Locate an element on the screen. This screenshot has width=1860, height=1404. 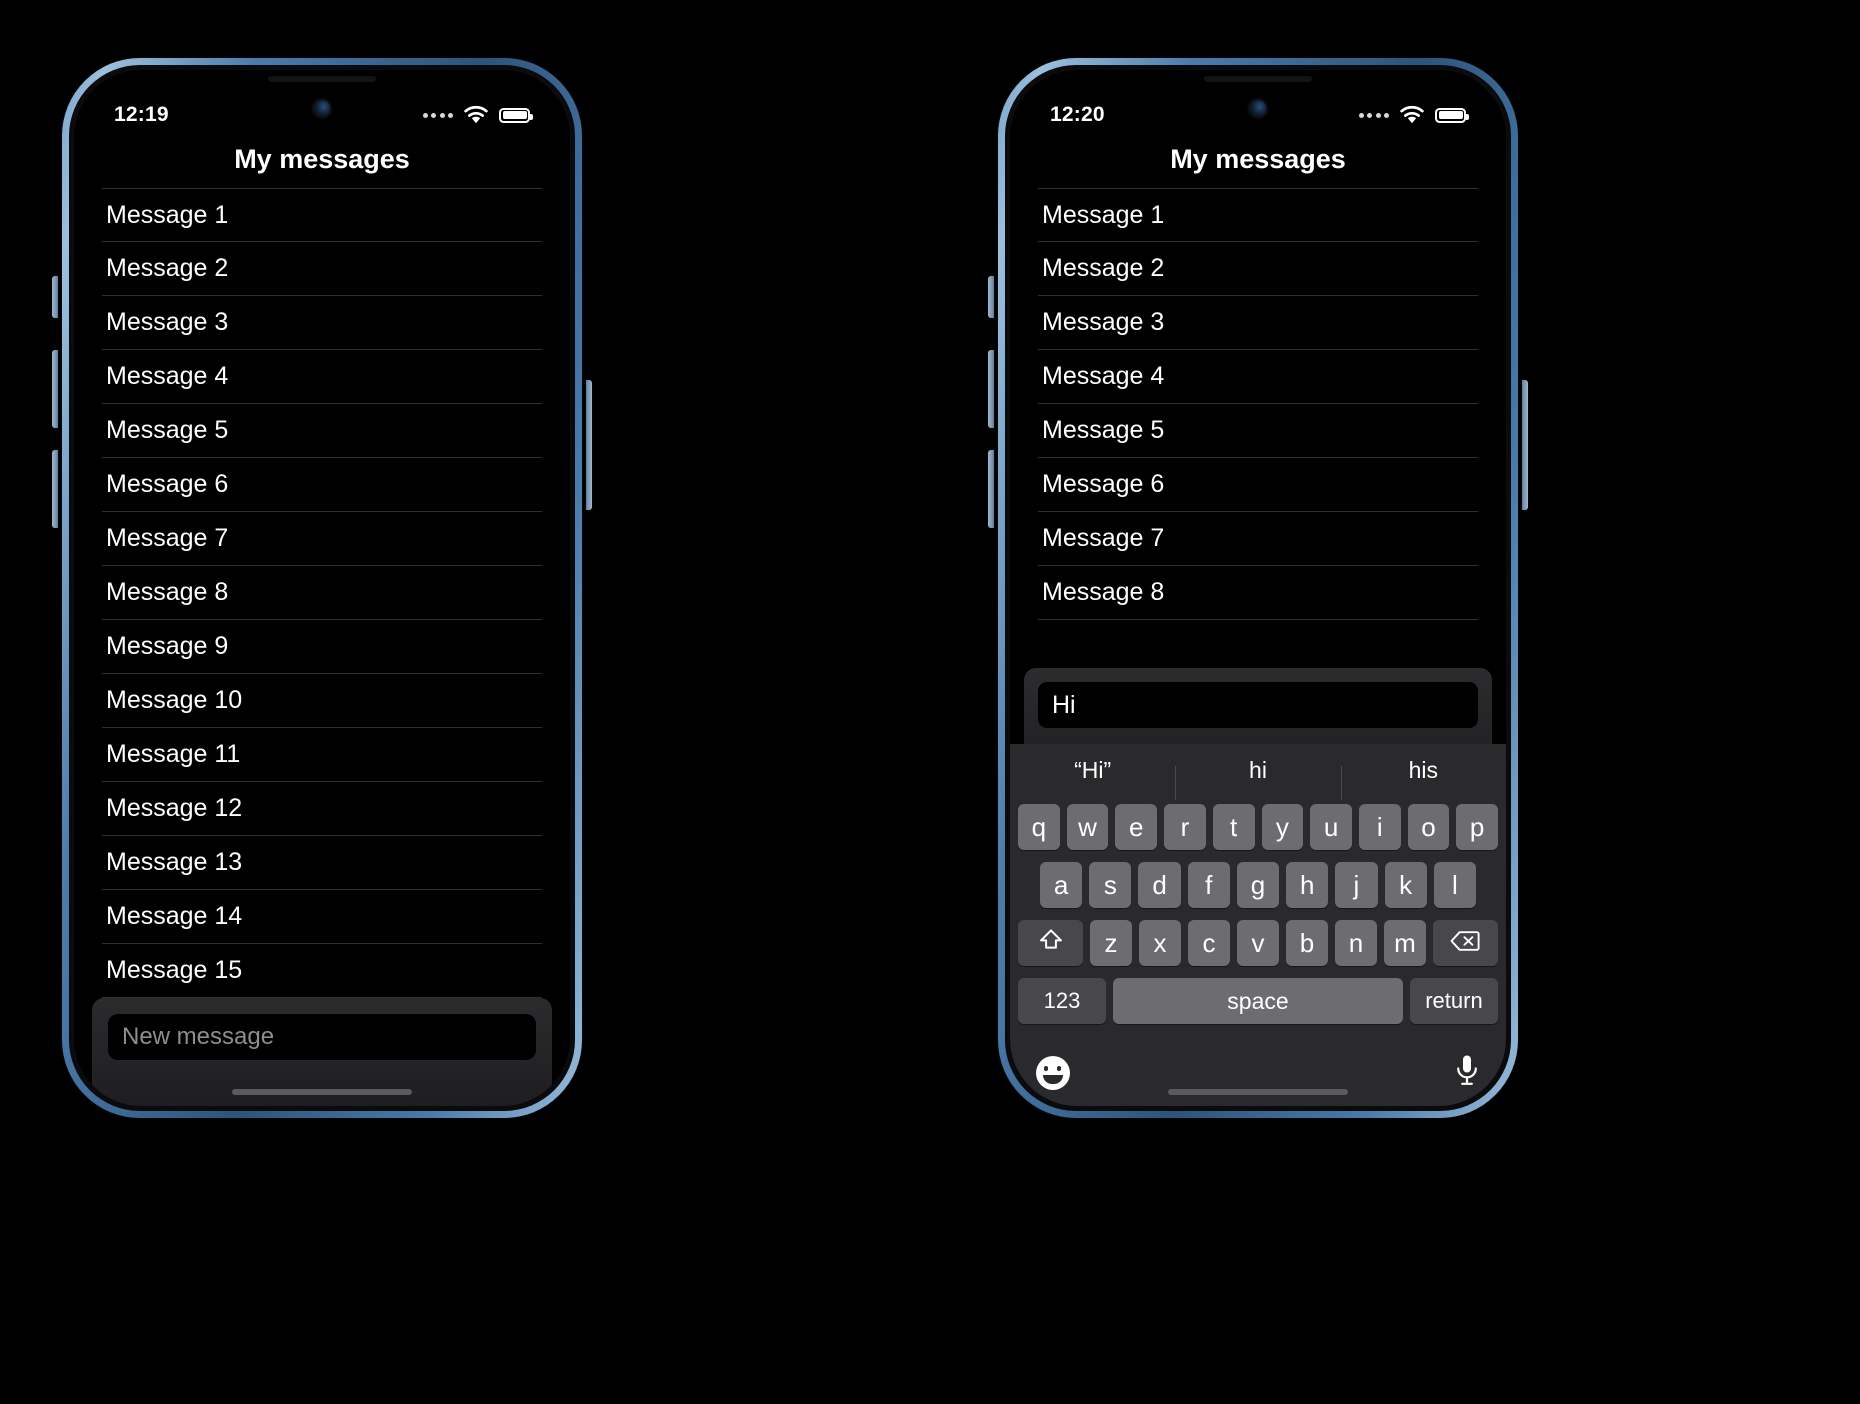
volume-up-button-right is located at coordinates (991, 389).